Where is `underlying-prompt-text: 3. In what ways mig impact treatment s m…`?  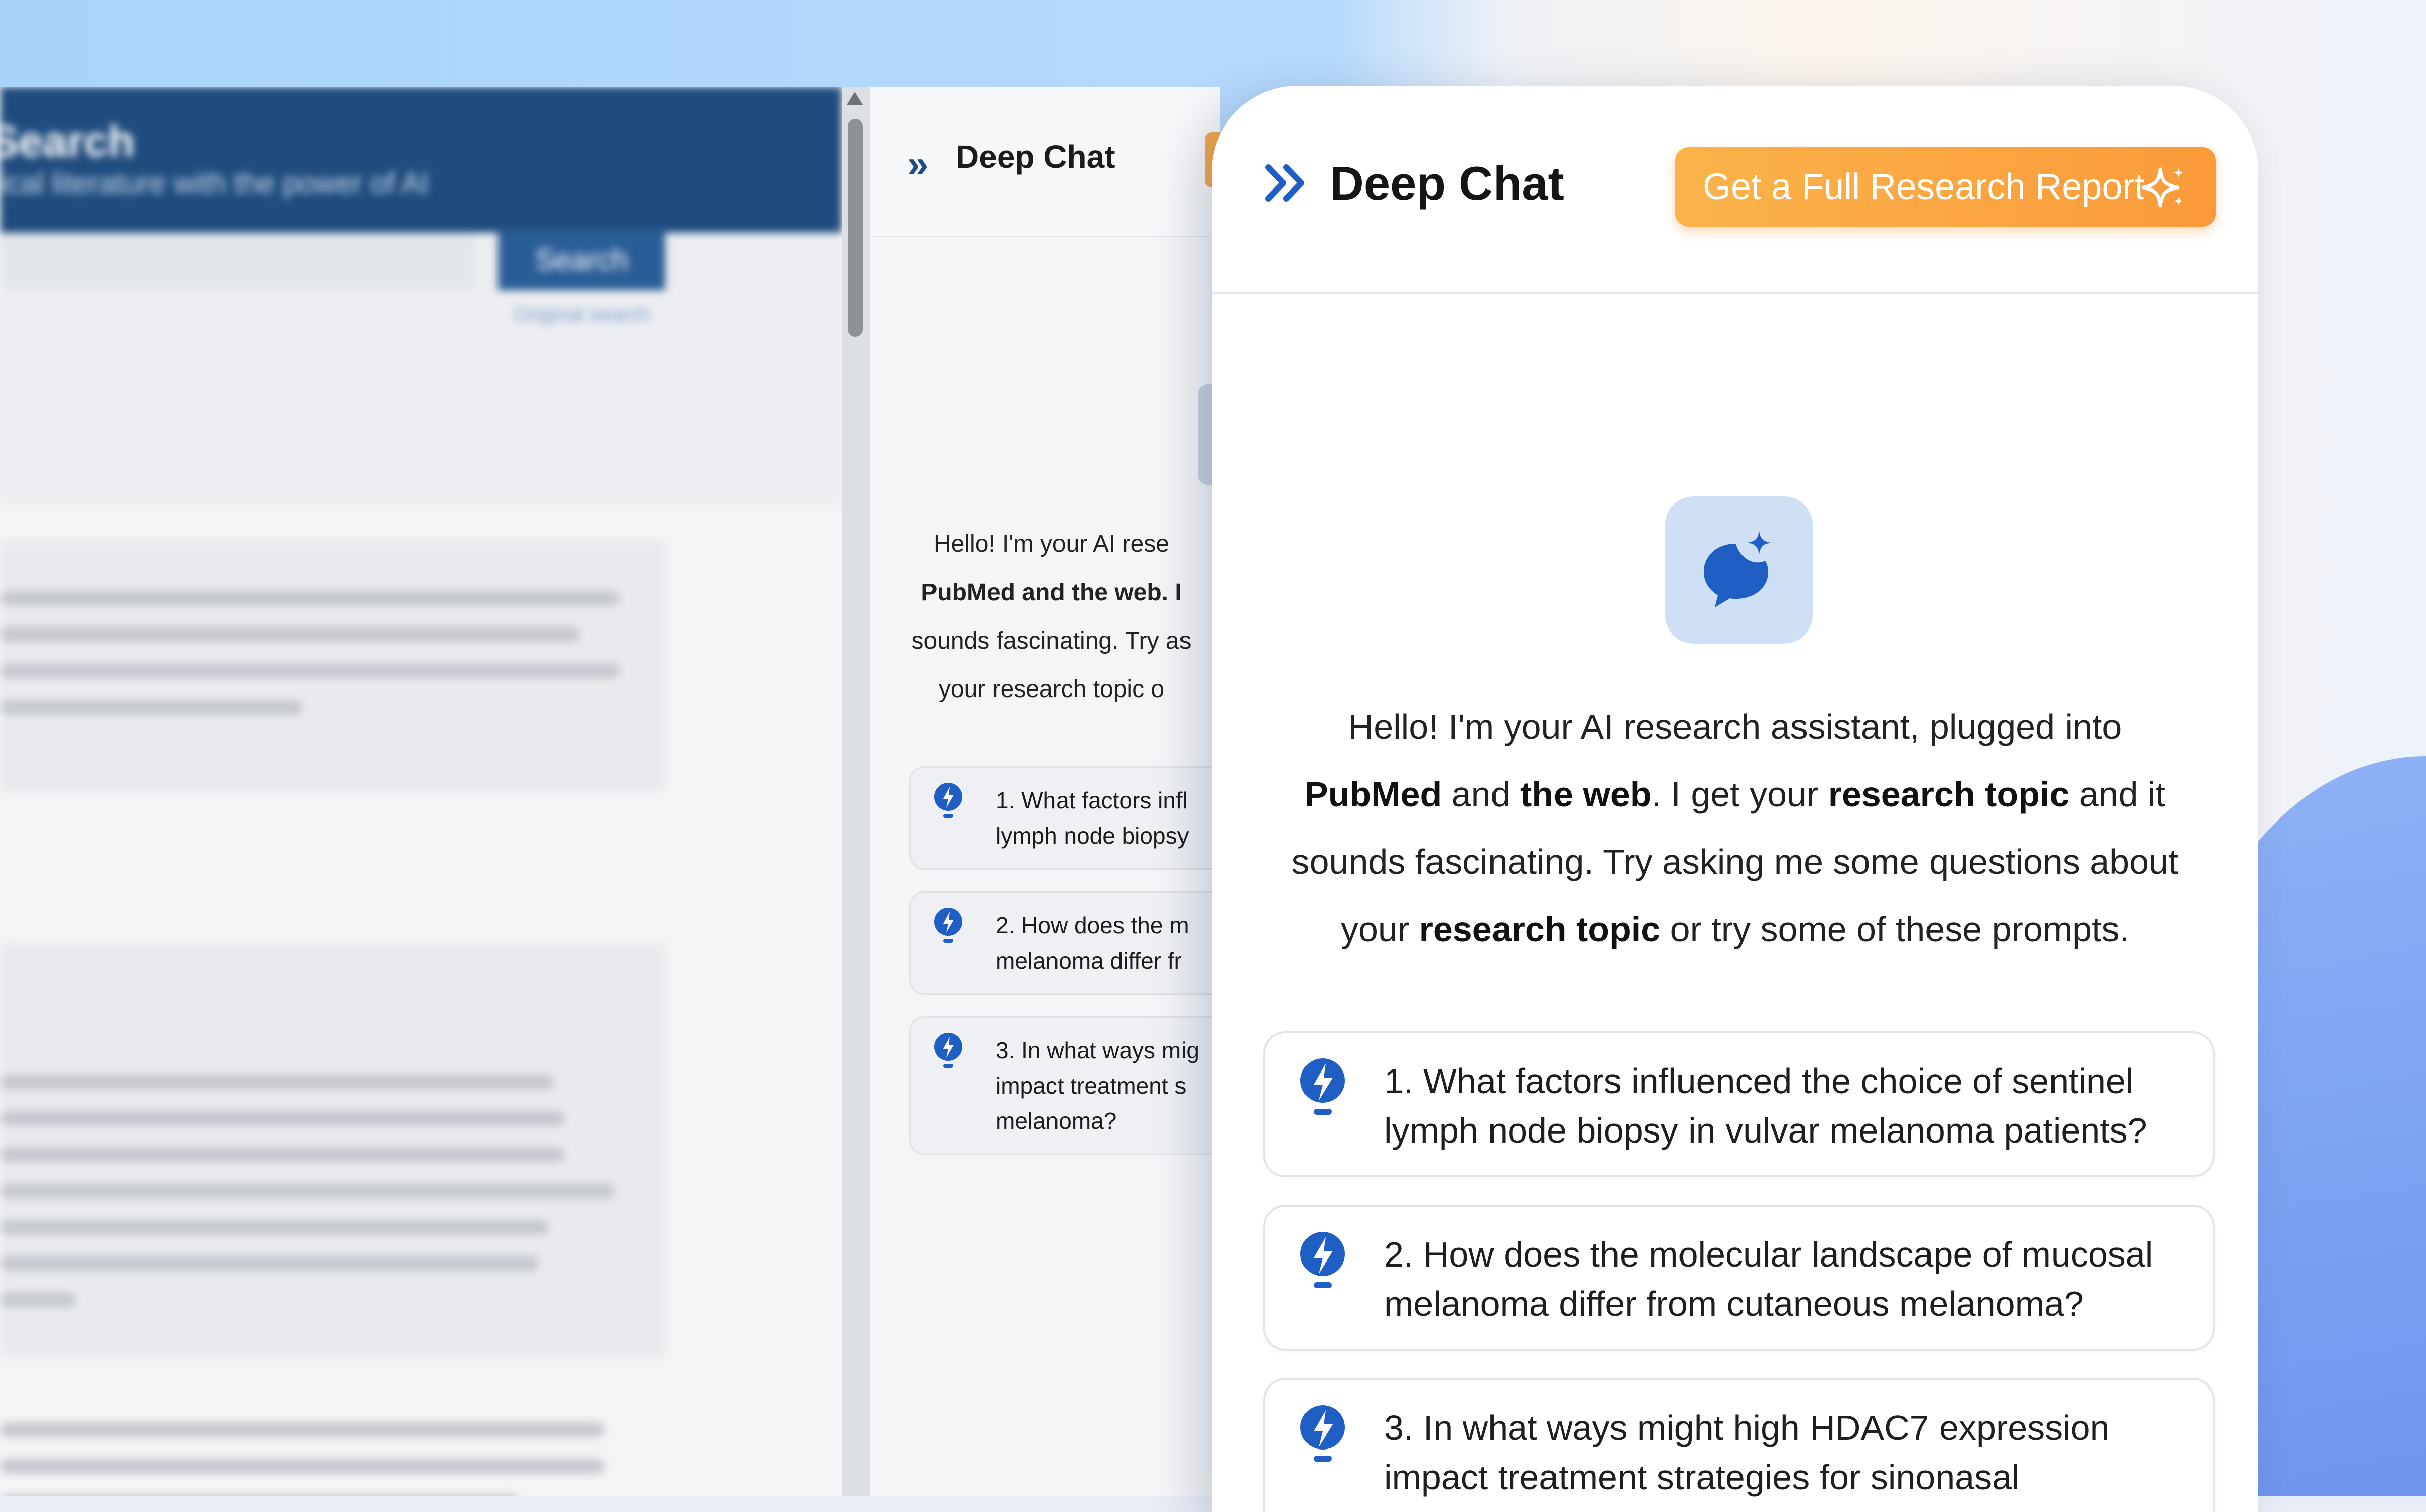
underlying-prompt-text: 3. In what ways mig impact treatment s m… is located at coordinates (1097, 1086).